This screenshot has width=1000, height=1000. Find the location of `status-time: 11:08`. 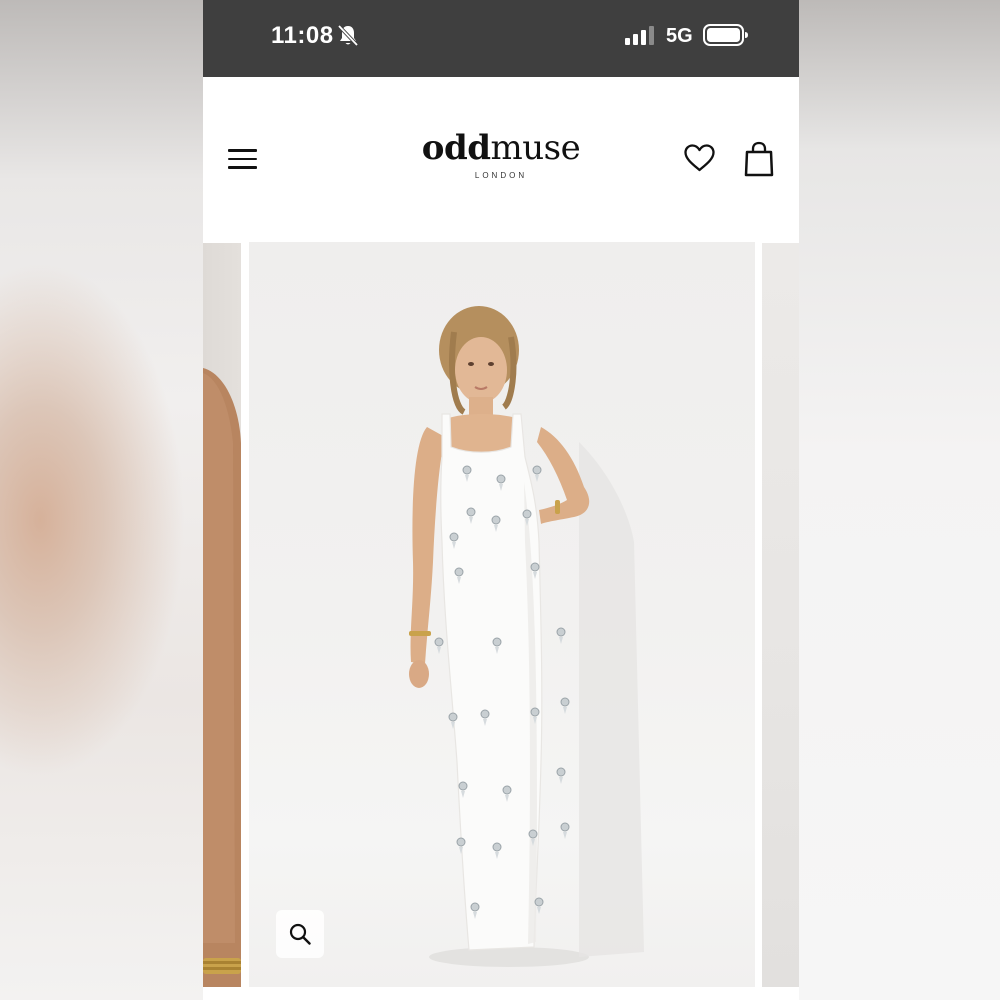

status-time: 11:08 is located at coordinates (302, 35).